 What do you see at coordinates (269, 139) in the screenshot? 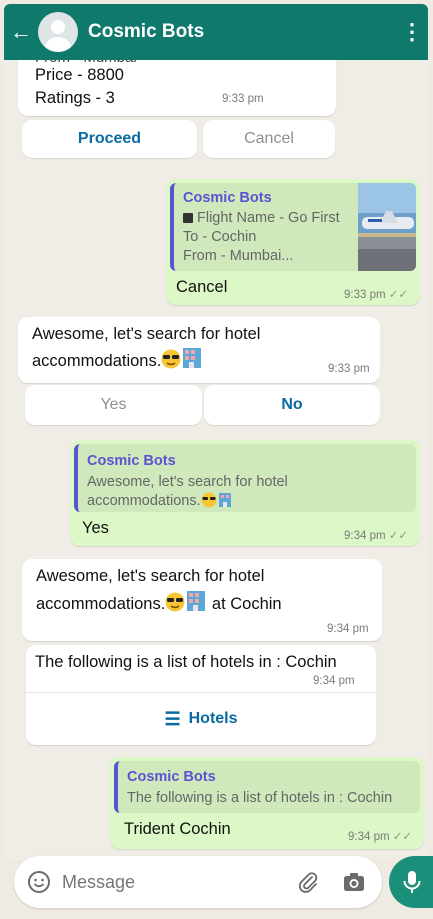
I see `cancel-button: Cancel` at bounding box center [269, 139].